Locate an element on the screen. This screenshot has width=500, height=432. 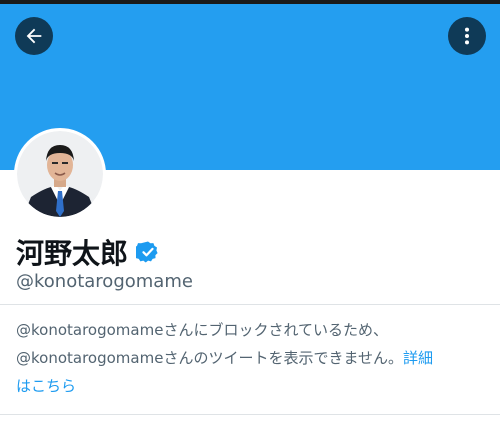
more-options-button is located at coordinates (467, 36).